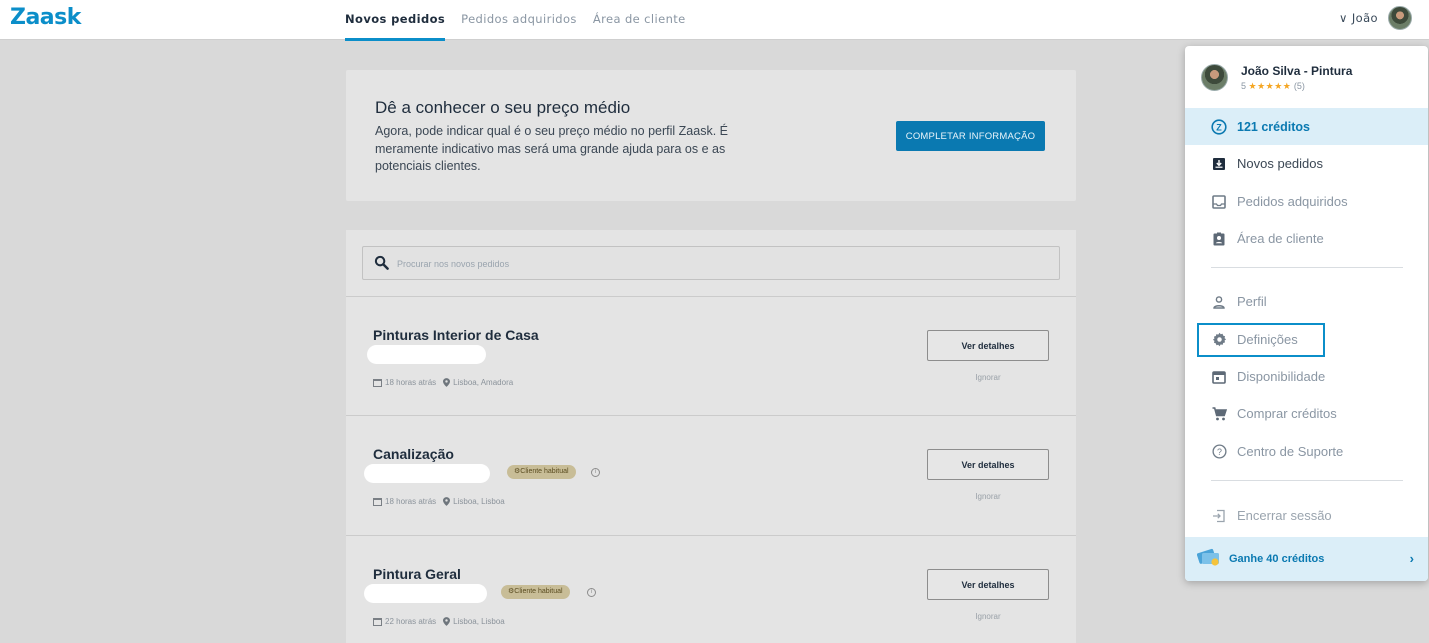 The height and width of the screenshot is (643, 1429). Describe the element at coordinates (1306, 376) in the screenshot. I see `menu-item-disponibilidade: Disponibilidade` at that location.